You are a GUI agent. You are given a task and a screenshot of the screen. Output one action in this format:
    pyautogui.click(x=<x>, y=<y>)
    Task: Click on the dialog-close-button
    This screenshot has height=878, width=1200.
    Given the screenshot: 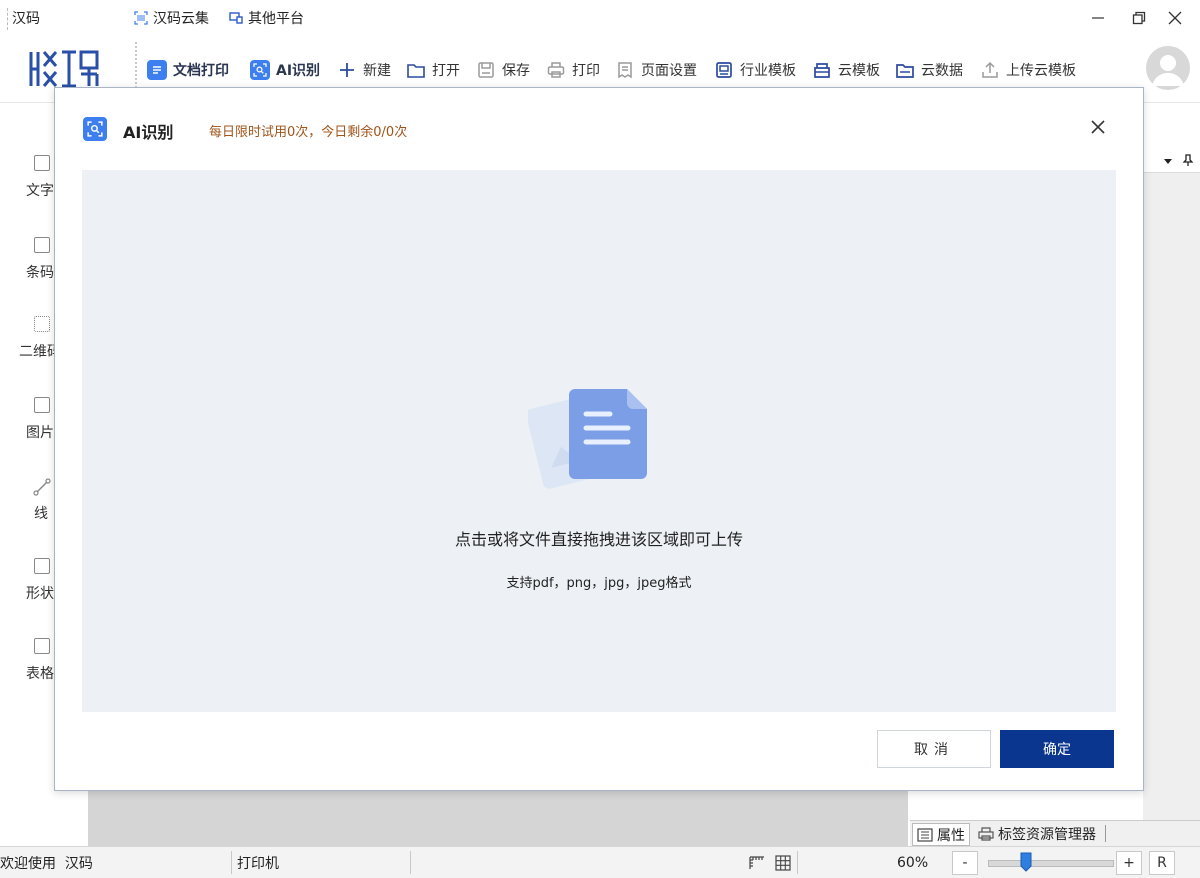 What is the action you would take?
    pyautogui.click(x=1098, y=127)
    